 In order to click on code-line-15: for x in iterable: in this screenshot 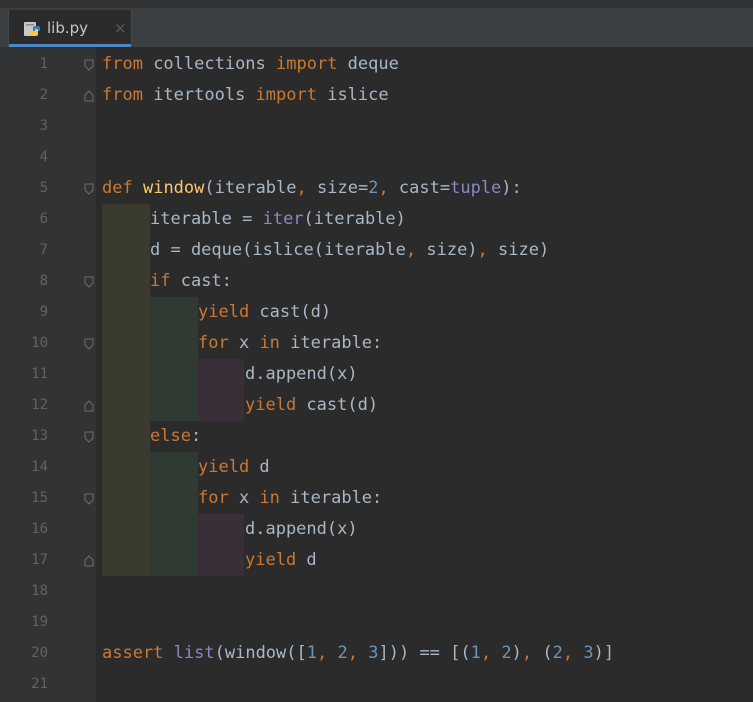, I will do `click(290, 498)`.